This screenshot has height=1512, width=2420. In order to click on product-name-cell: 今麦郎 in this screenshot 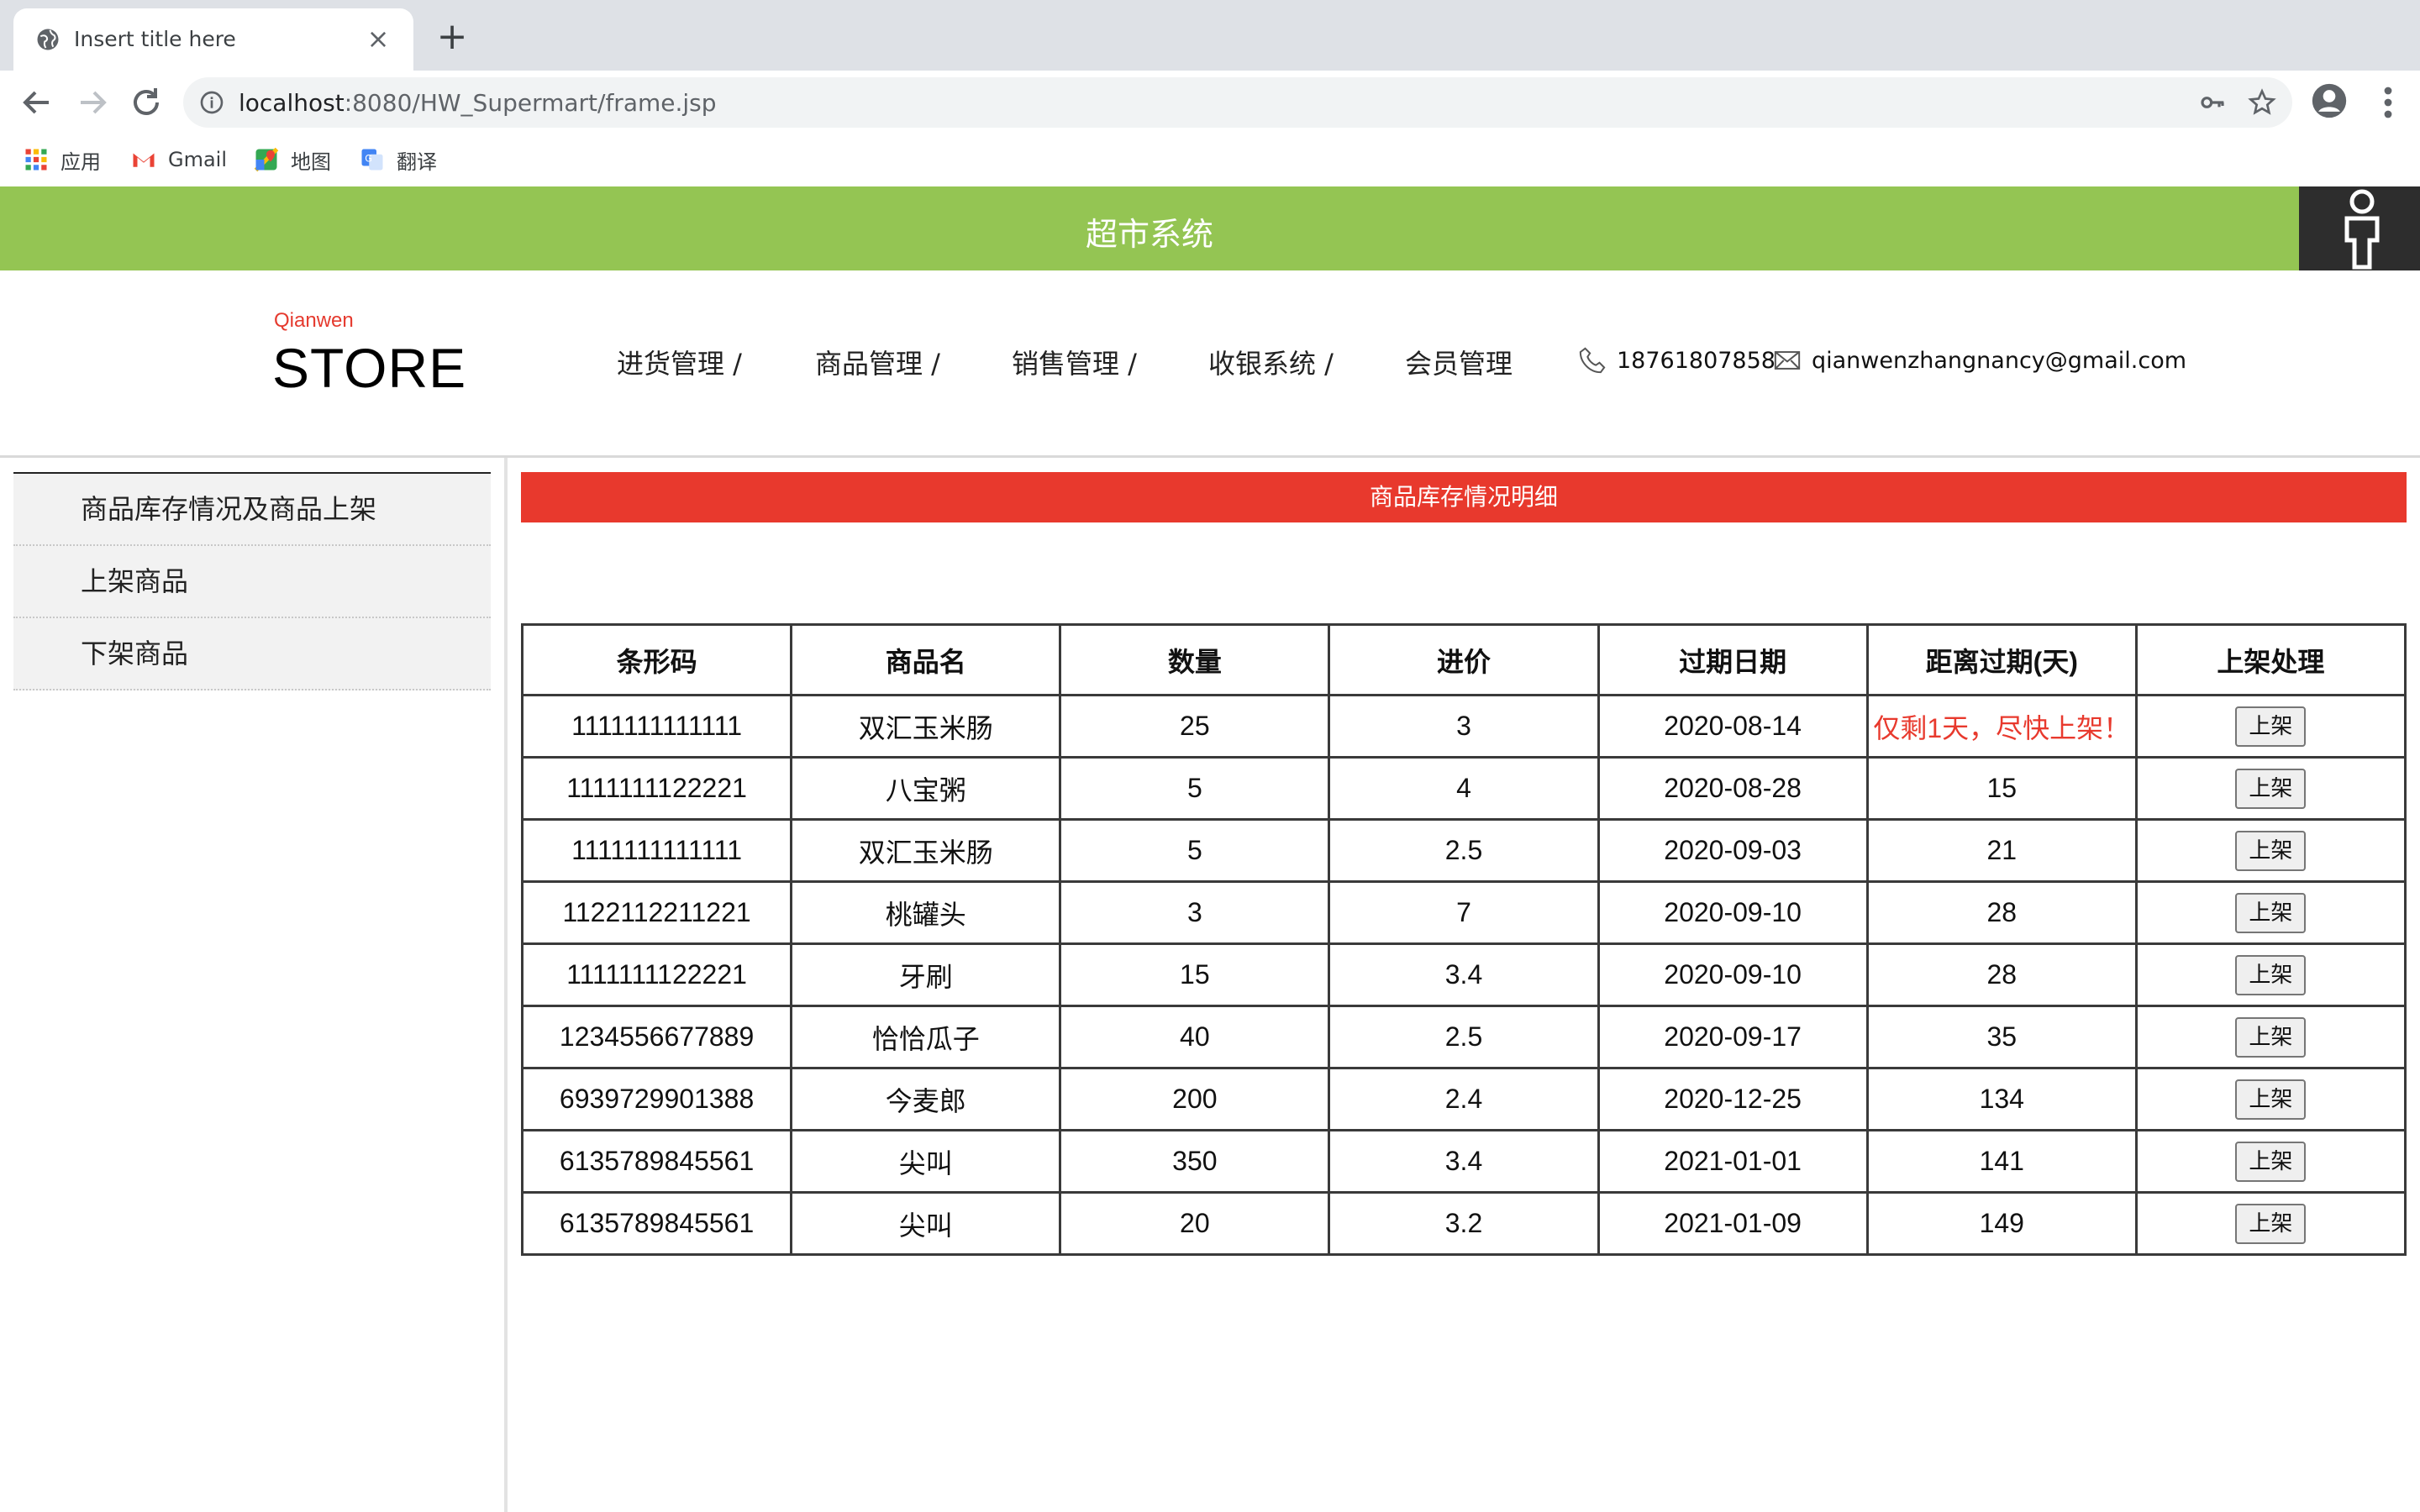, I will do `click(926, 1099)`.